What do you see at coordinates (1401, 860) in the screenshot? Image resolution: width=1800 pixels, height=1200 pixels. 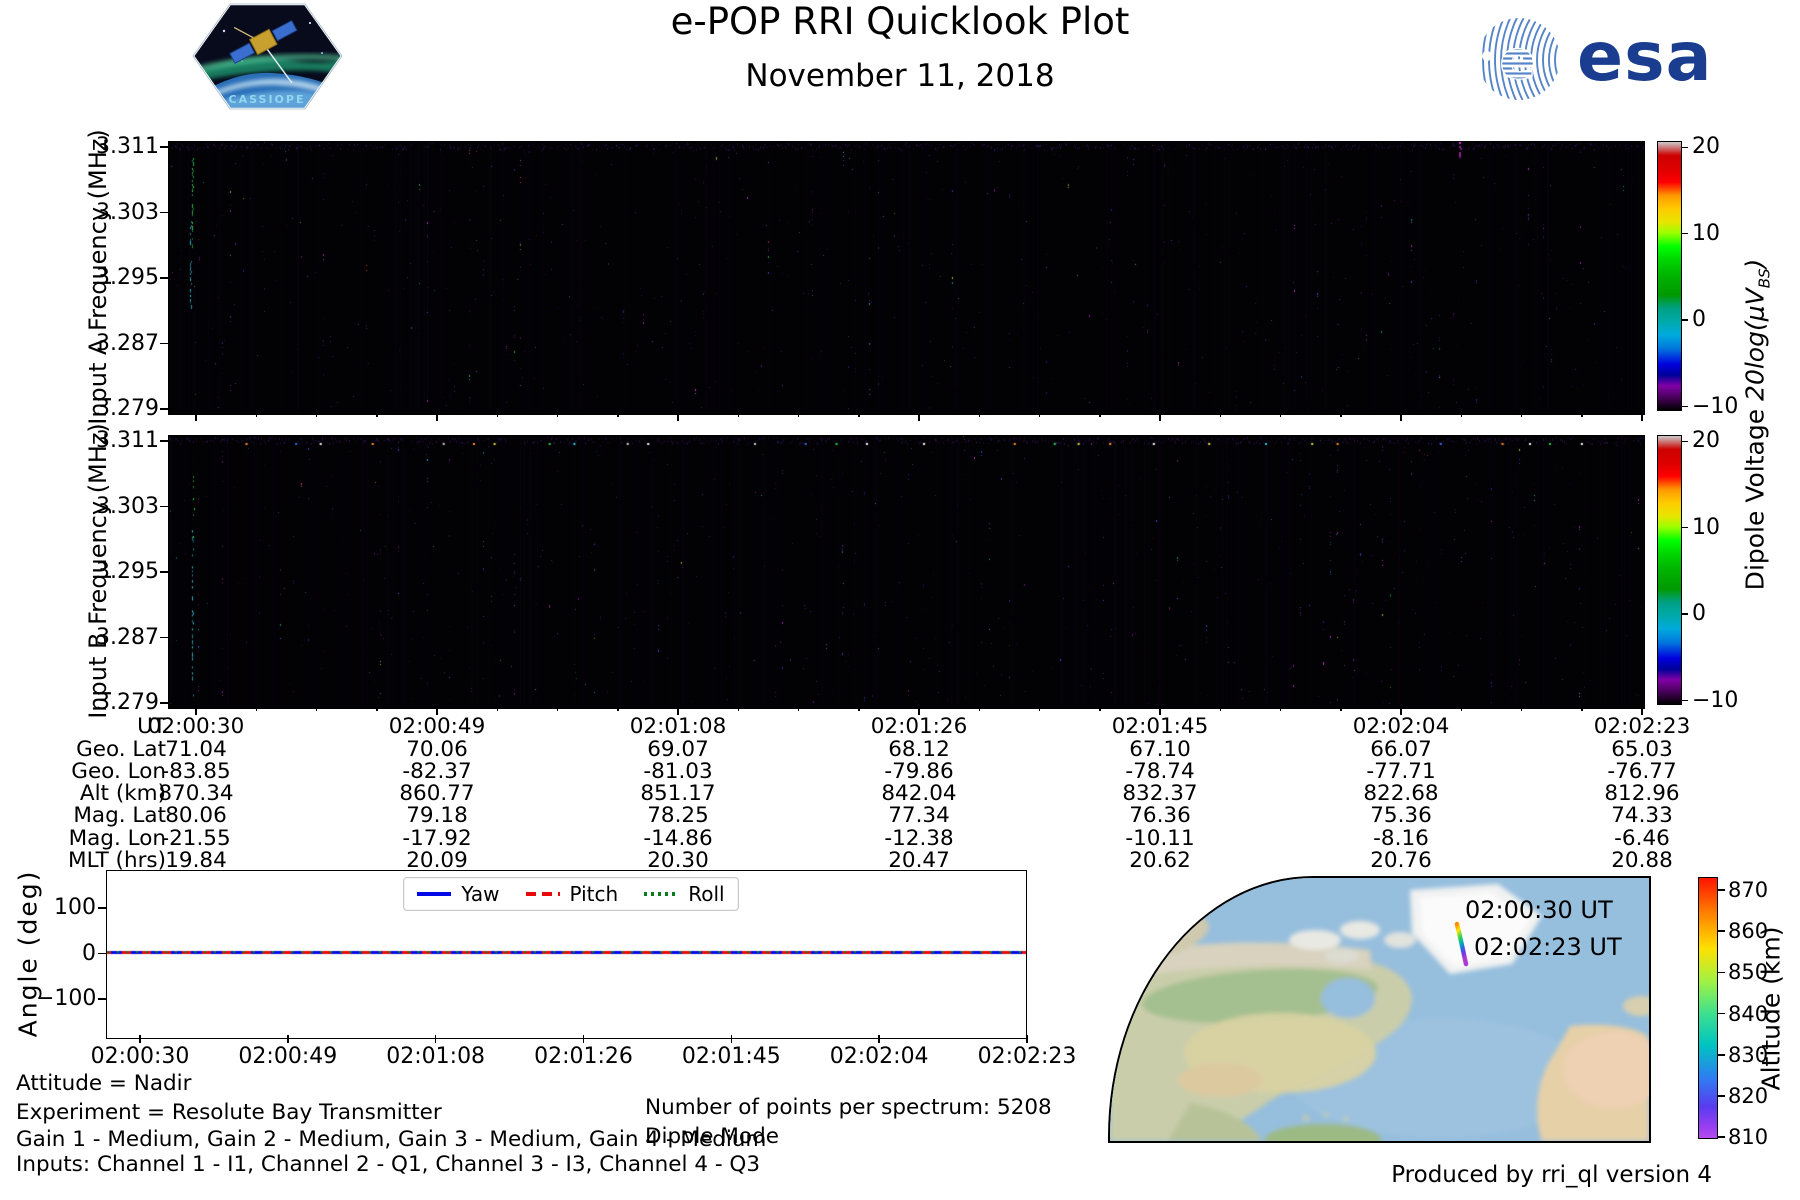 I see `ephemeris-cell: 20.76` at bounding box center [1401, 860].